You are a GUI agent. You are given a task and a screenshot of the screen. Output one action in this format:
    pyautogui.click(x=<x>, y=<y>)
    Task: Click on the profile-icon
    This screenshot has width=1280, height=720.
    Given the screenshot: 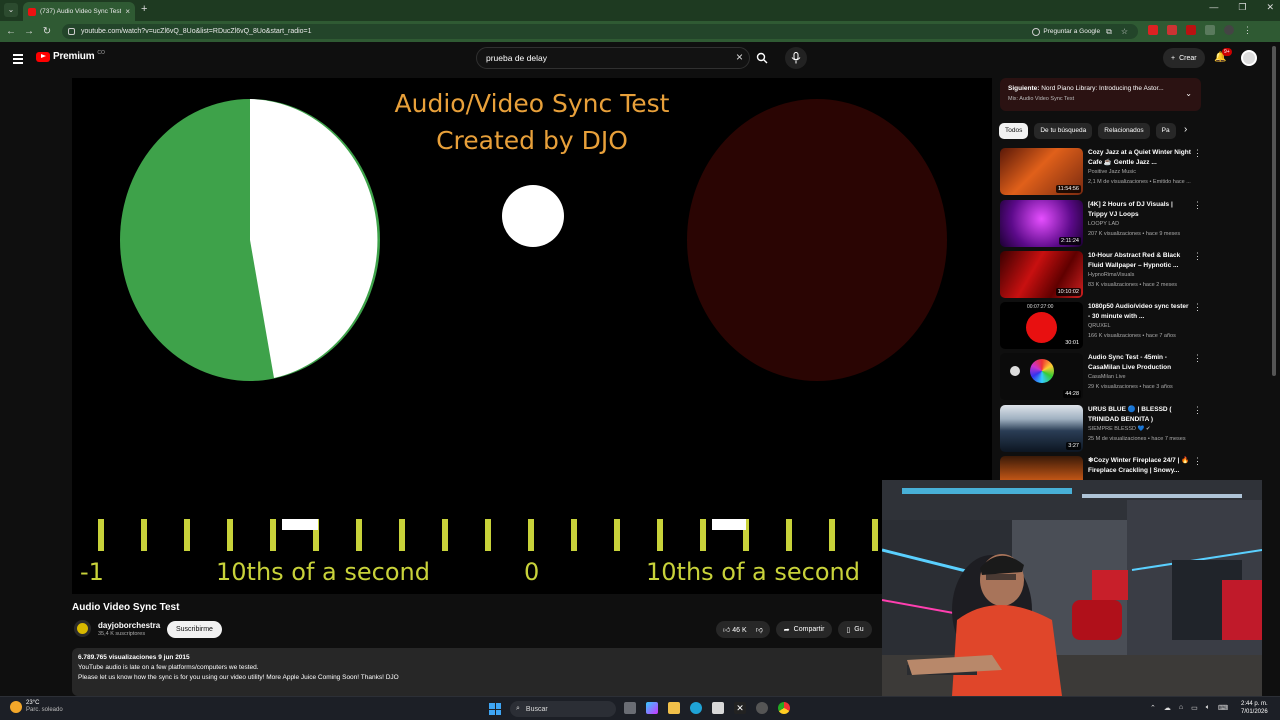 What is the action you would take?
    pyautogui.click(x=1229, y=30)
    